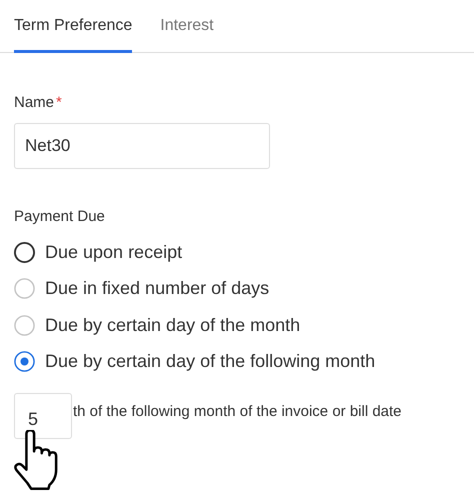  What do you see at coordinates (210, 361) in the screenshot?
I see `option-label: Due by certain day of the following month` at bounding box center [210, 361].